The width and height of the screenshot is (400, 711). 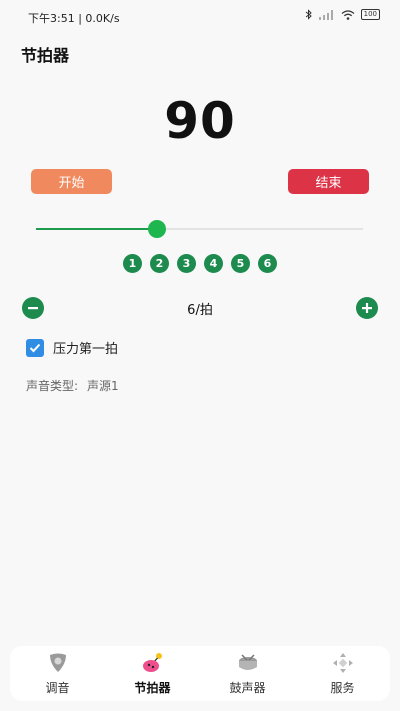 I want to click on status-bar: 下午3:51 | 0.0K/s 100, so click(x=200, y=17).